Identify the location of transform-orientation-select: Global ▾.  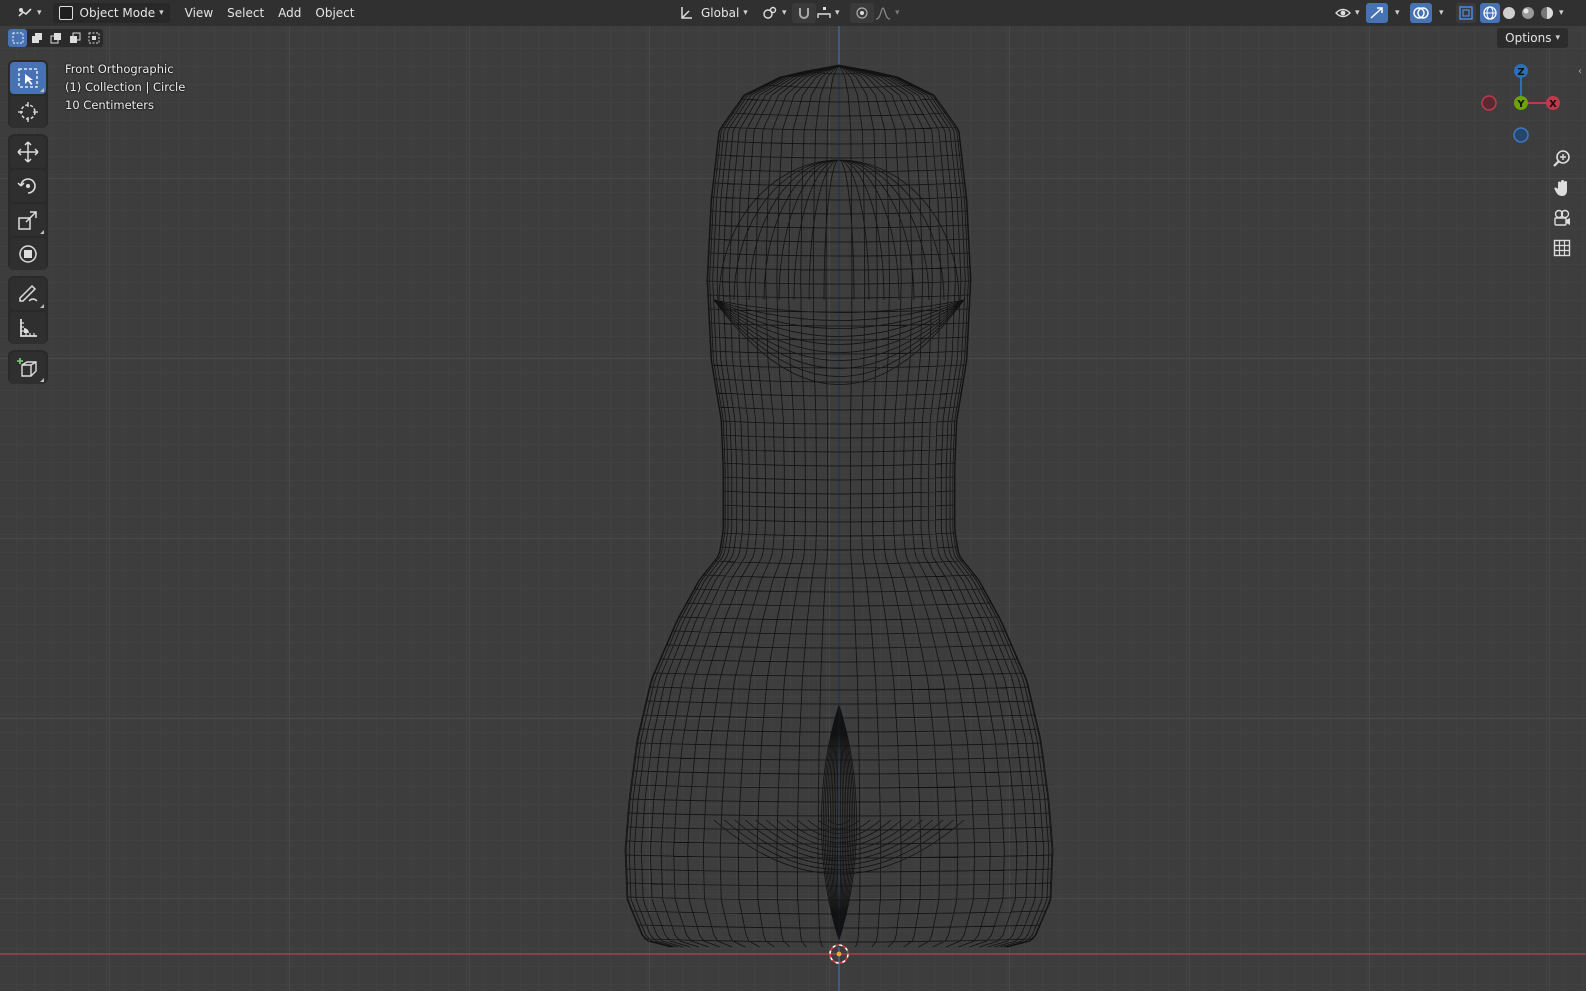
(713, 13).